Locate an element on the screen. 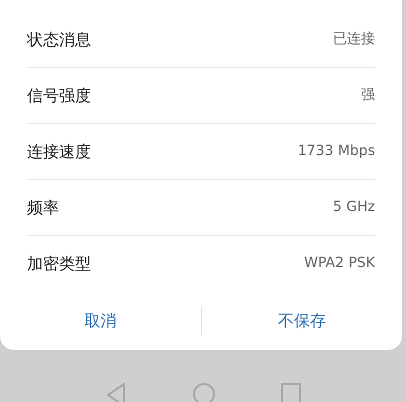 The image size is (406, 402). detail-value: 强 is located at coordinates (368, 95).